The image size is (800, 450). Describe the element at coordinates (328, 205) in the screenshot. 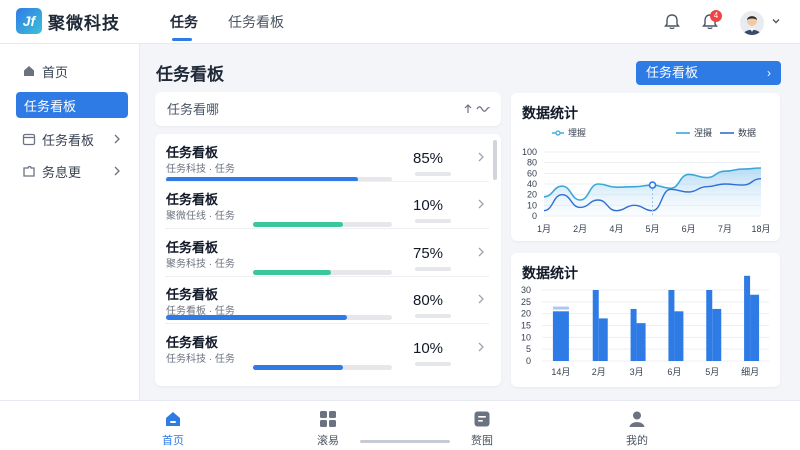

I see `task-row: 任务看板聚微任线 · 任务 10%` at that location.